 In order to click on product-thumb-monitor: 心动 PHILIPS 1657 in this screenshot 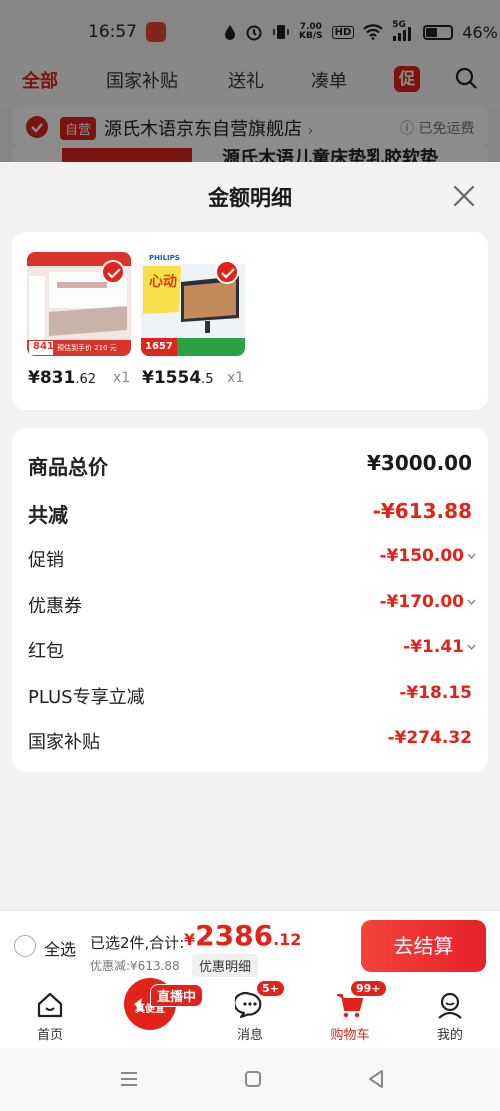, I will do `click(193, 304)`.